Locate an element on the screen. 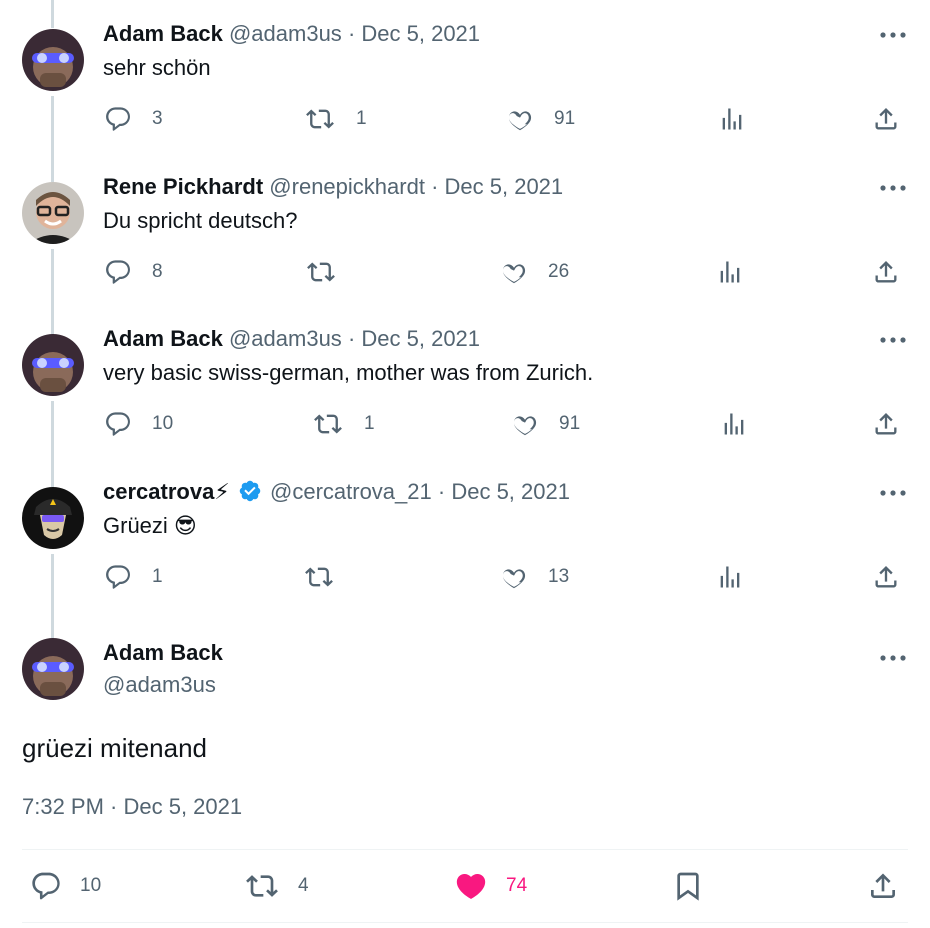 The width and height of the screenshot is (930, 928). divider is located at coordinates (465, 849).